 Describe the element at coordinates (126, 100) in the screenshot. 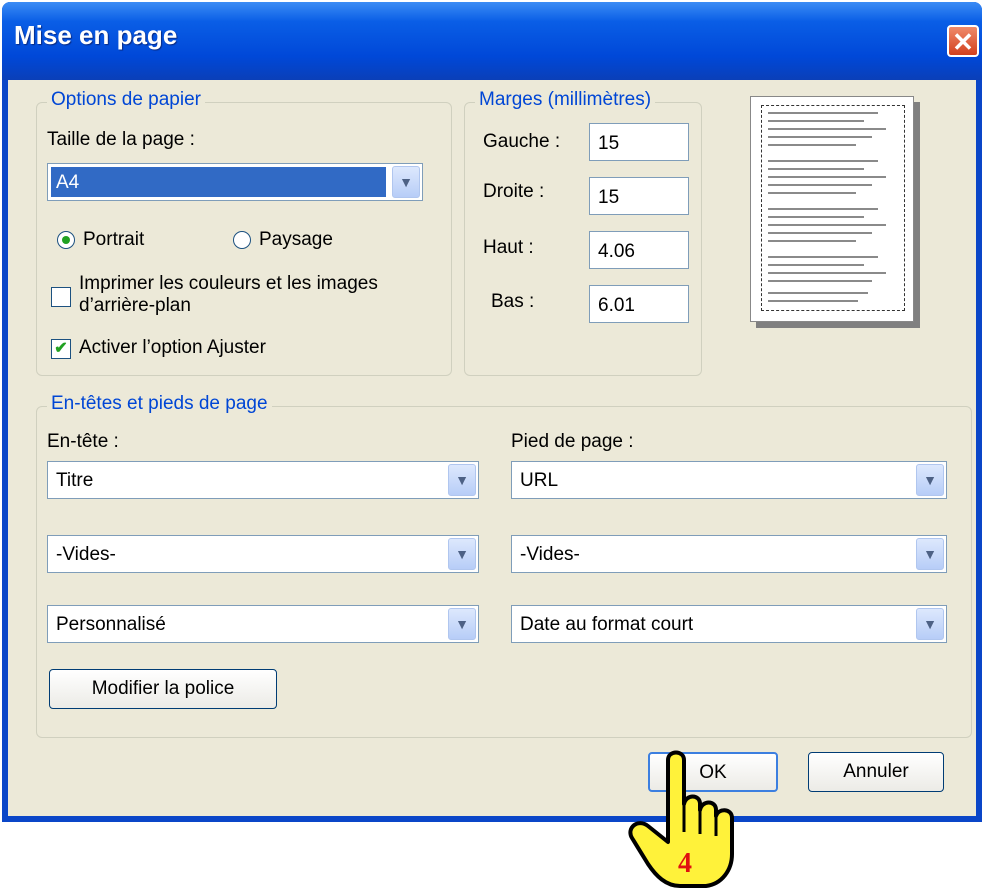

I see `paper-options-legend: Options de papier` at that location.